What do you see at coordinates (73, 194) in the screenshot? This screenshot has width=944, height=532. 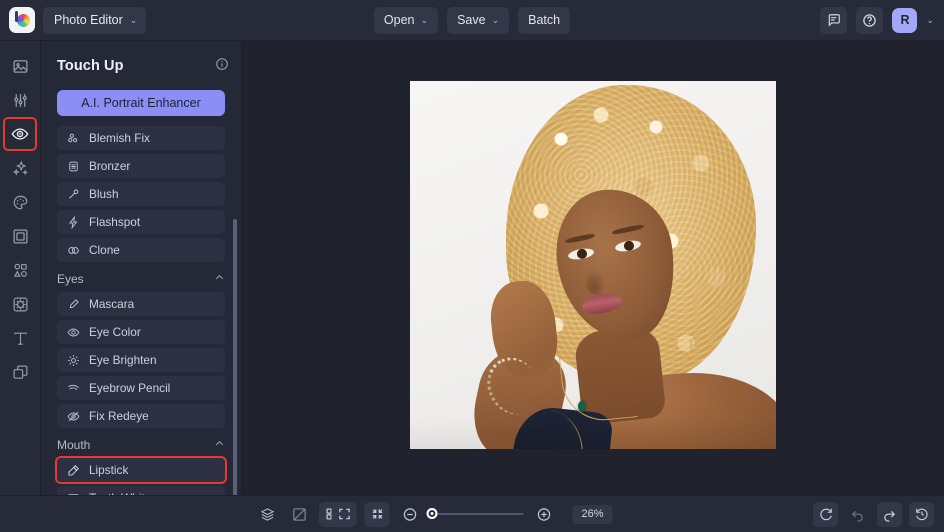 I see `blush-icon` at bounding box center [73, 194].